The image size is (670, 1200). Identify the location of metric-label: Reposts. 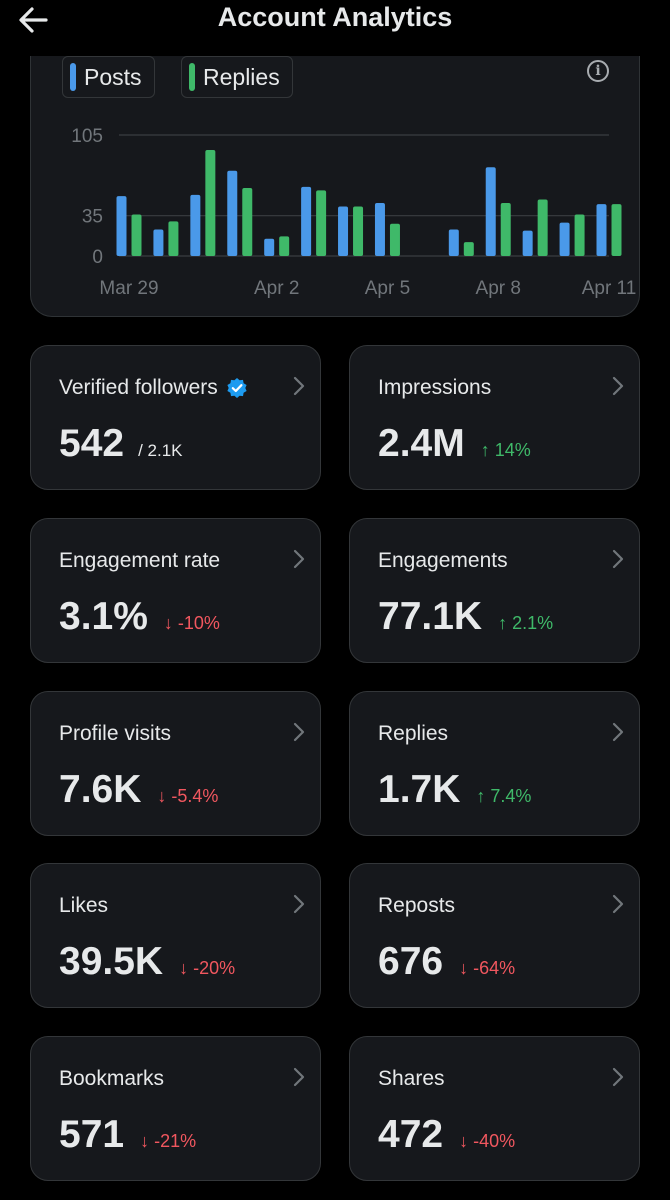
(416, 906).